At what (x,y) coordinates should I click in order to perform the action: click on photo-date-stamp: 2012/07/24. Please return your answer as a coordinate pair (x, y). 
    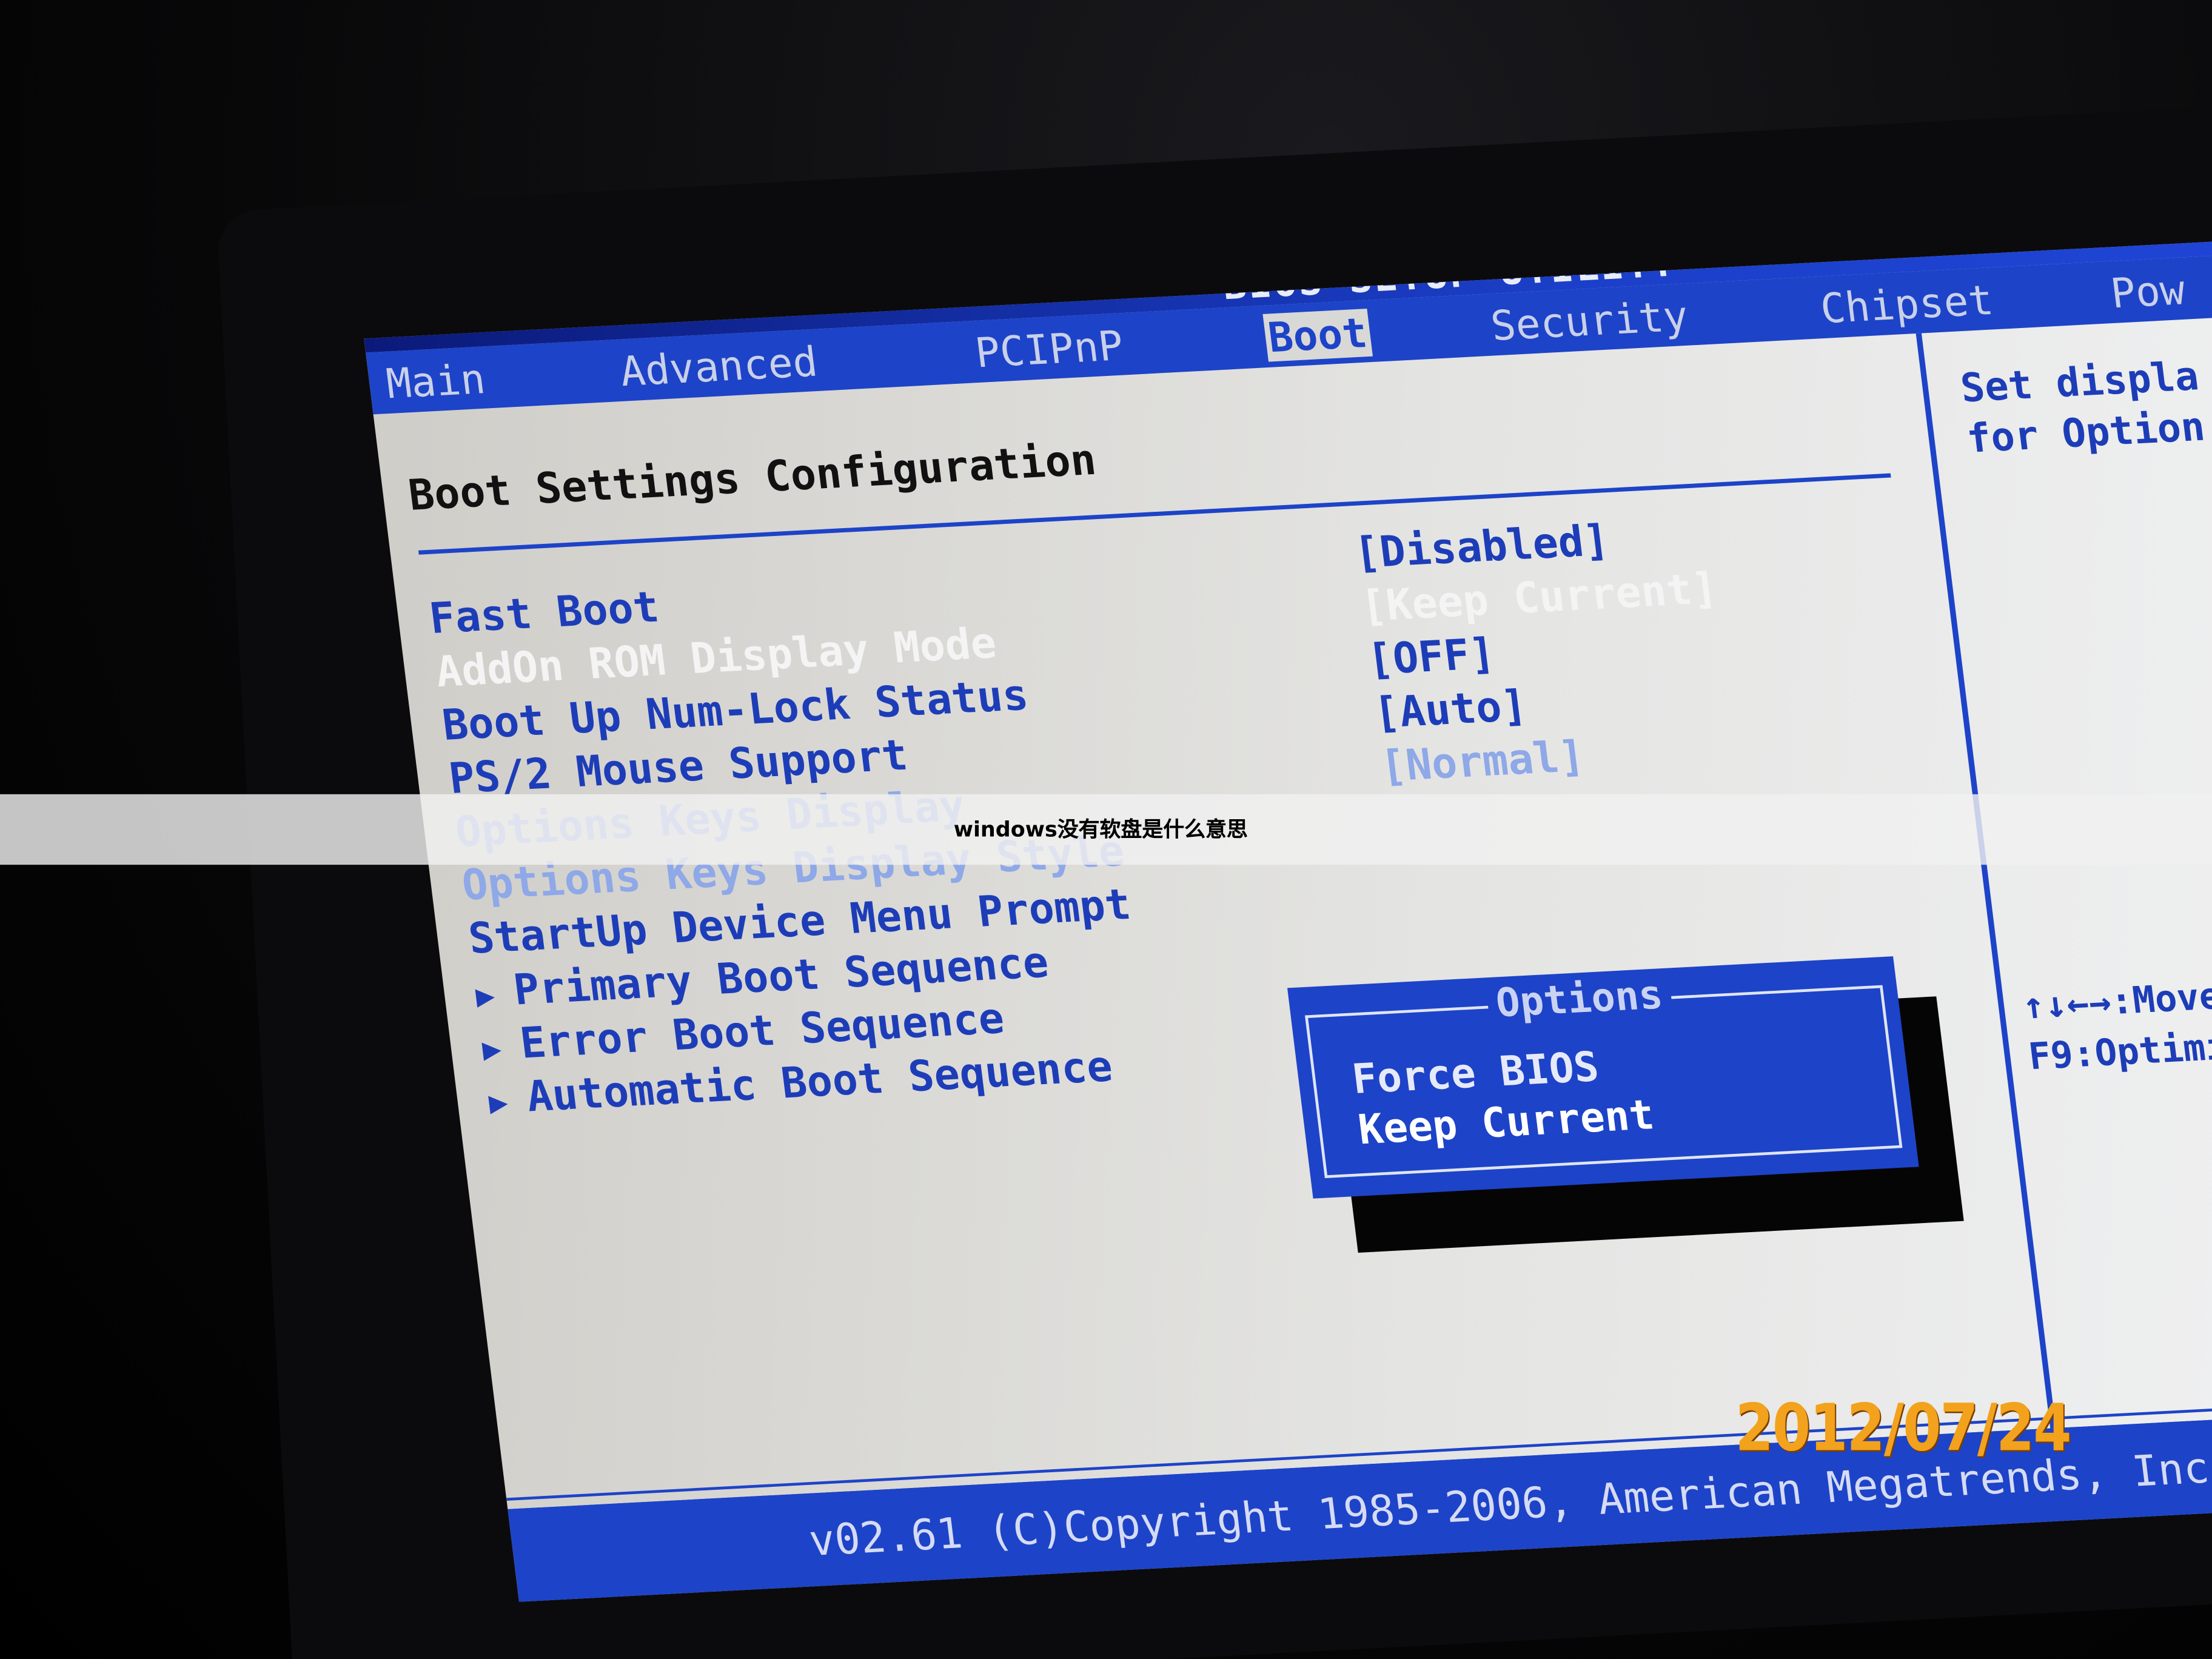
    Looking at the image, I should click on (1903, 1427).